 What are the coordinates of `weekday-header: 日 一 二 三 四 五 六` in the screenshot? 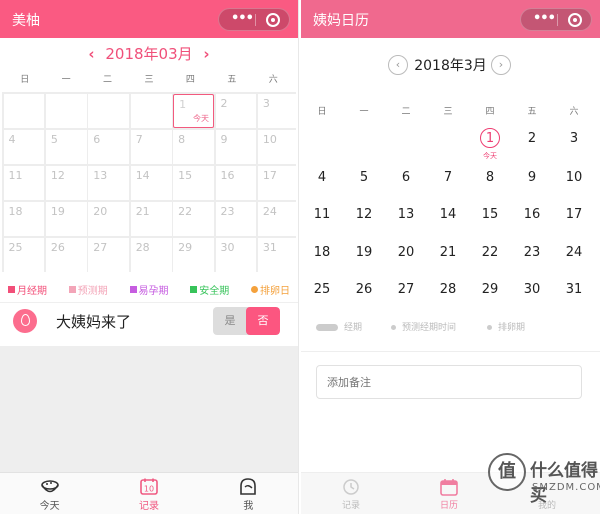 It's located at (149, 80).